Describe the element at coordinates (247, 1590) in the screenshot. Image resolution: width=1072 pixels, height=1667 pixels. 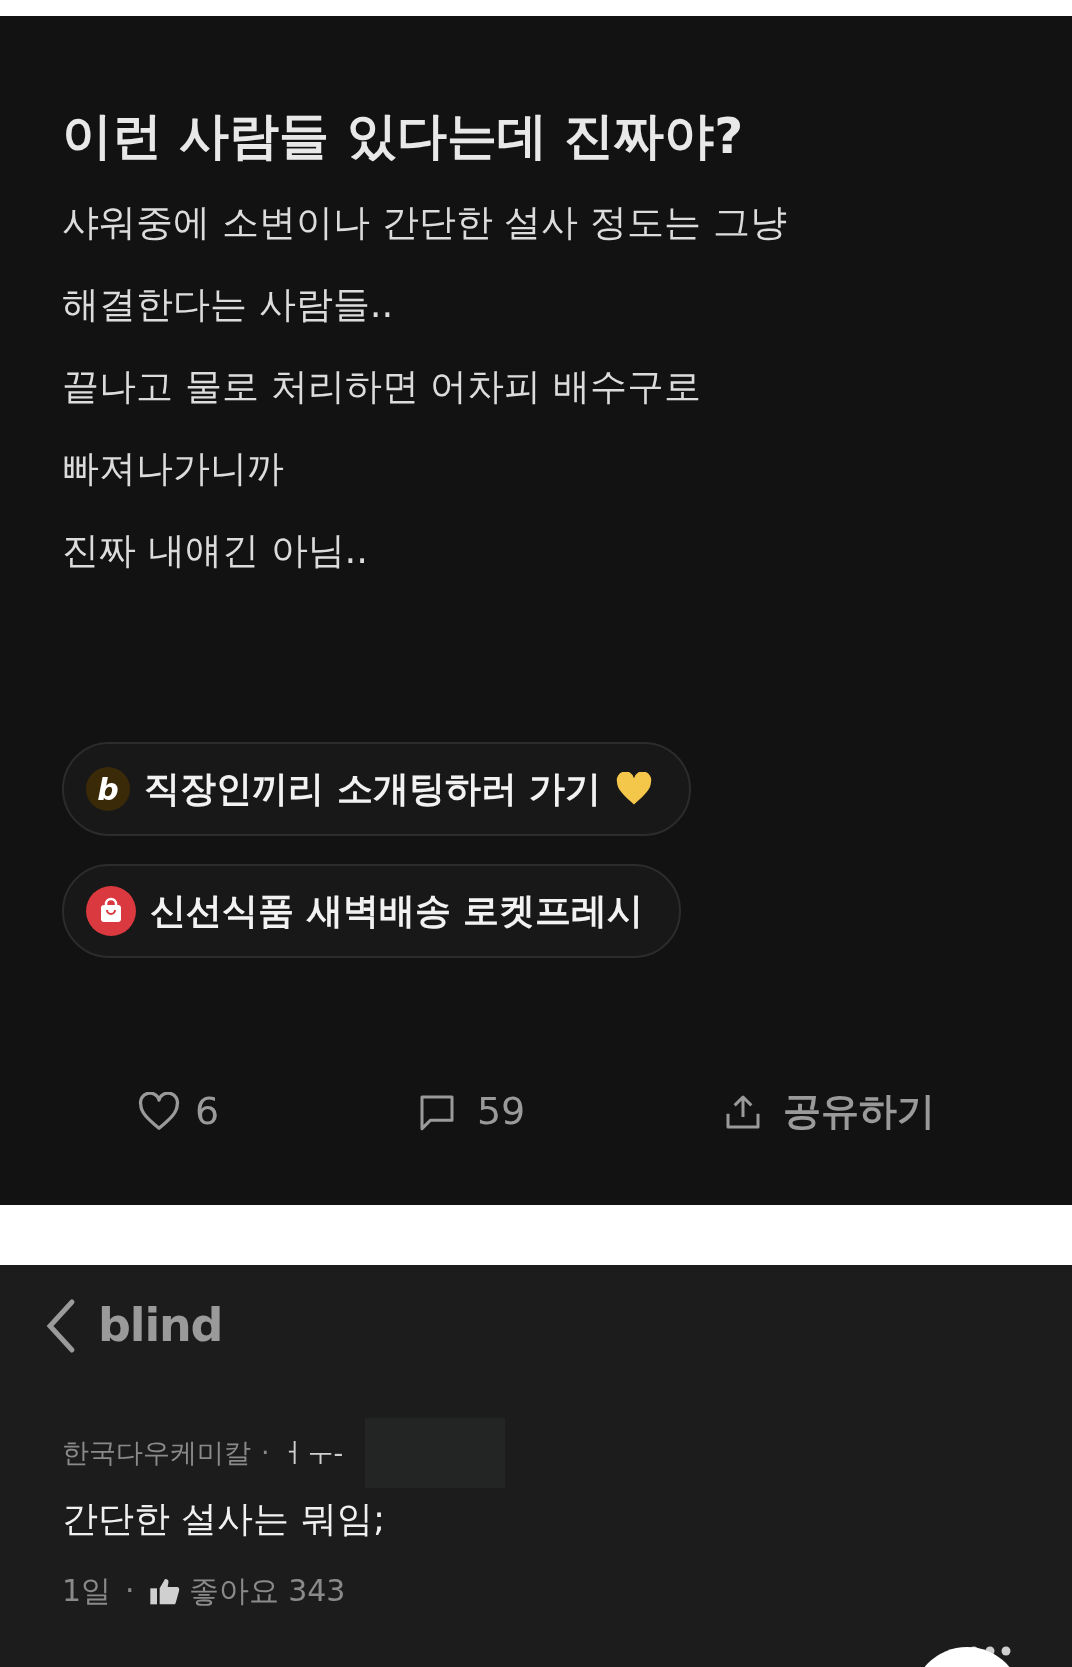
I see `like-button: 좋아요 343` at that location.